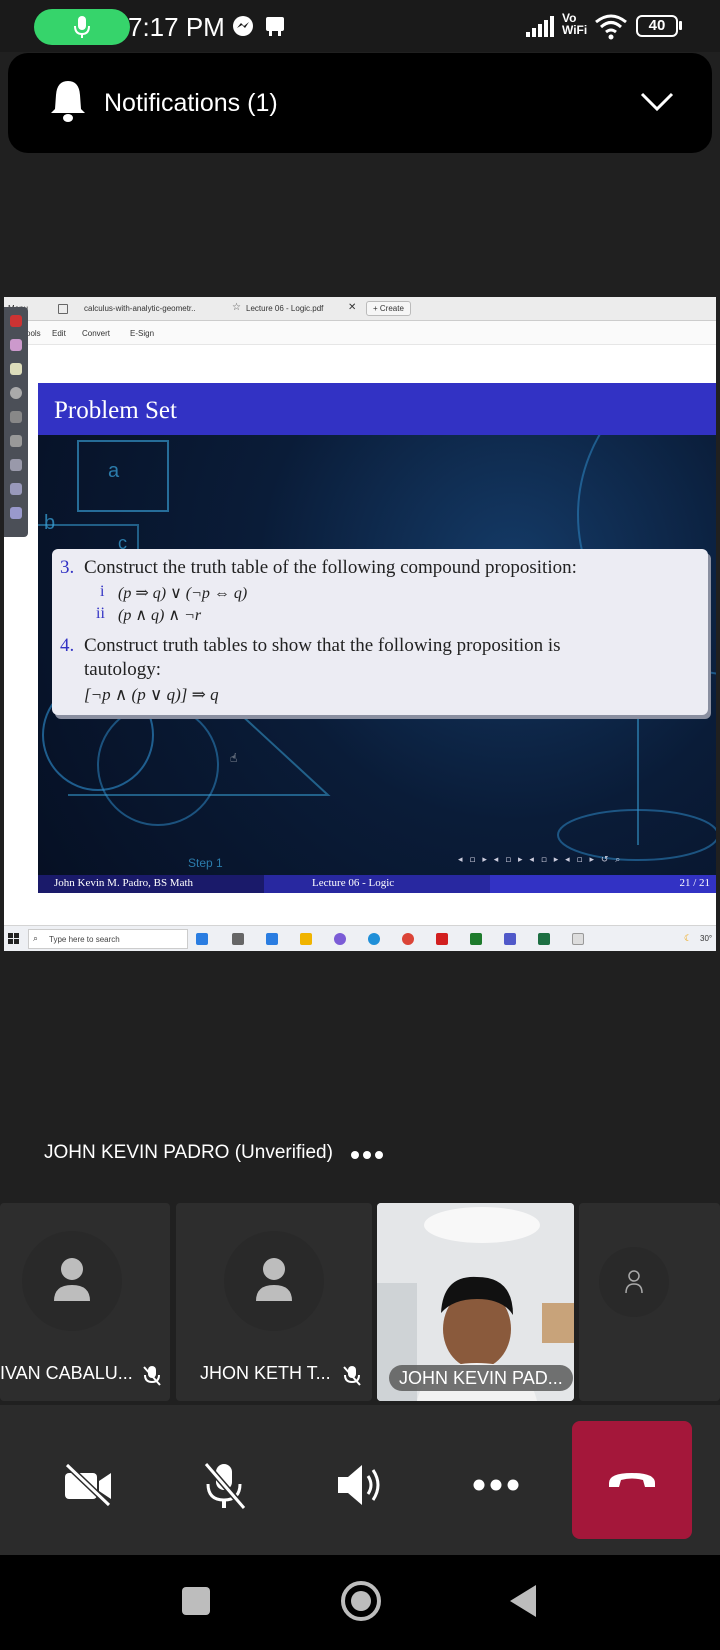 Image resolution: width=720 pixels, height=1650 pixels. I want to click on camera-off-icon, so click(88, 1485).